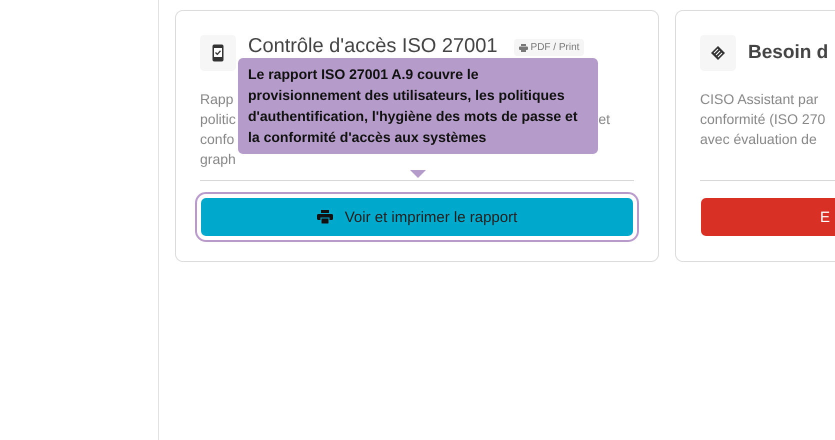  I want to click on description-text: et, so click(604, 119).